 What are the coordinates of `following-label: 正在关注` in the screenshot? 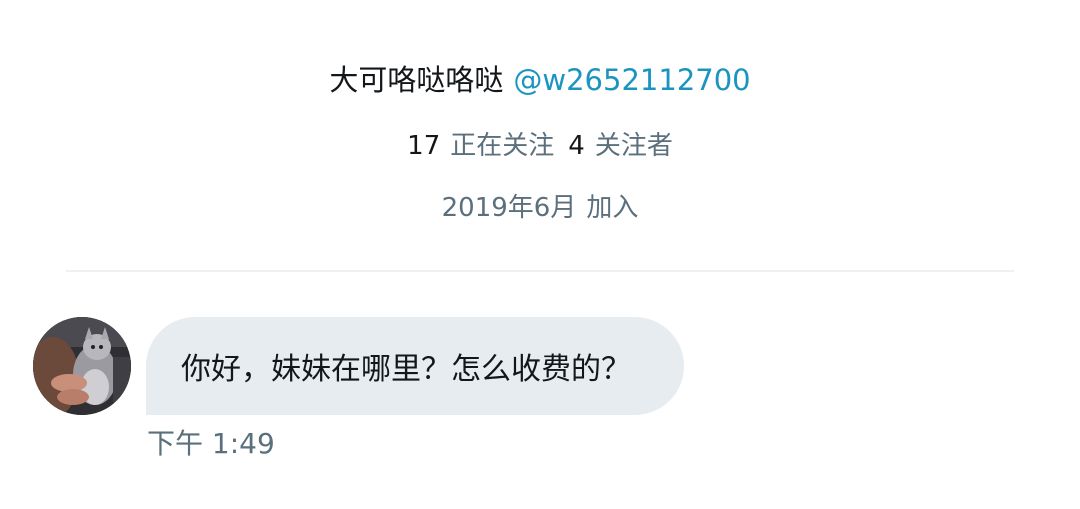 It's located at (502, 146).